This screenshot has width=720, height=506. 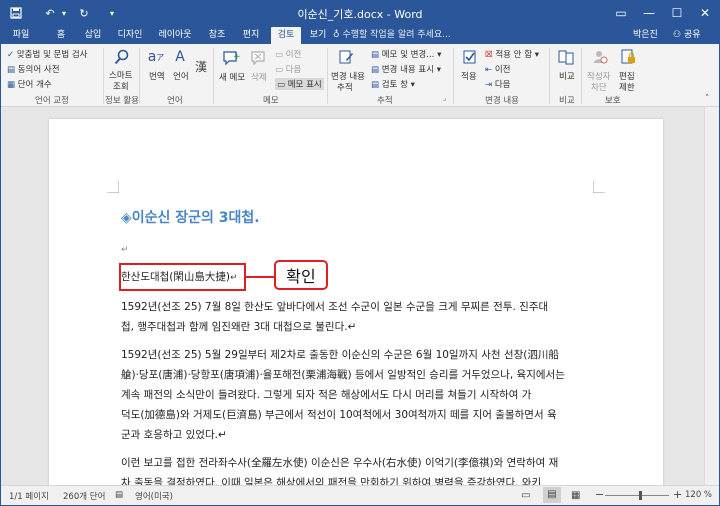 I want to click on minimize-button: —, so click(x=649, y=13).